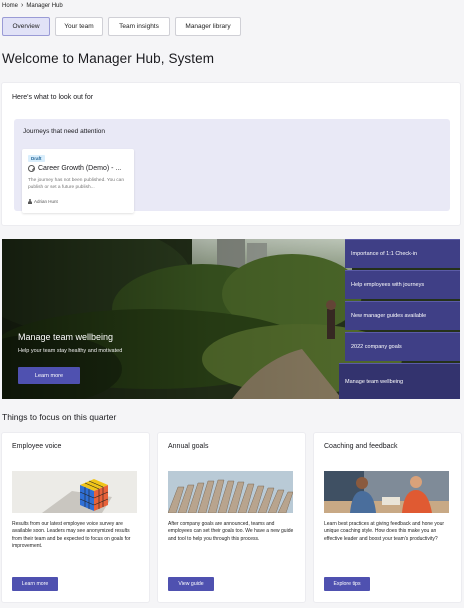 Image resolution: width=464 pixels, height=608 pixels. What do you see at coordinates (31, 168) in the screenshot?
I see `journey-icon` at bounding box center [31, 168].